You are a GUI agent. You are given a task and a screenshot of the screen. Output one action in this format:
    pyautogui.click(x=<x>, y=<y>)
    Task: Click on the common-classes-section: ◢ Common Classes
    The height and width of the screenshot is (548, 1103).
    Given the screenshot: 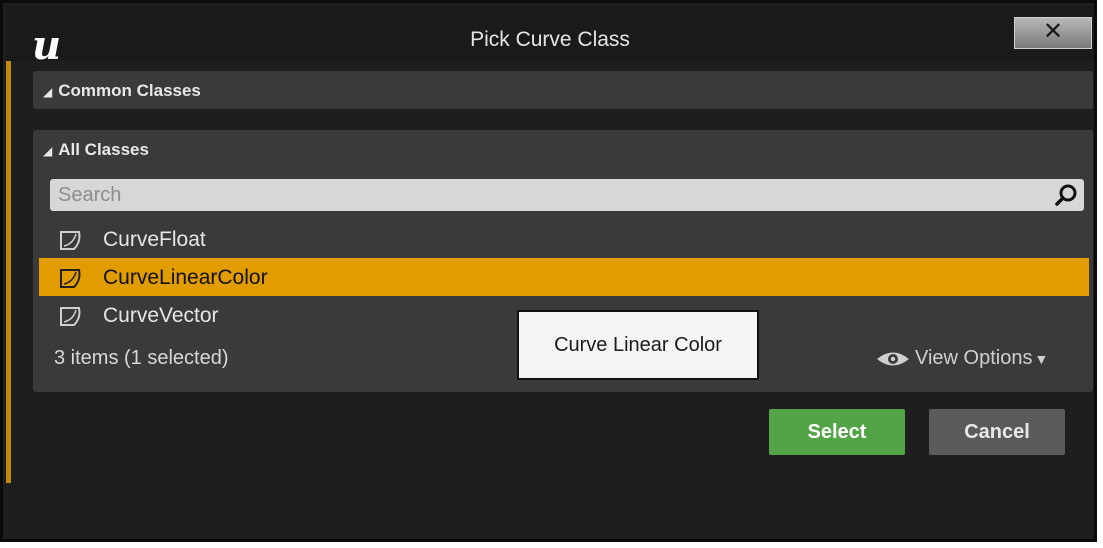 What is the action you would take?
    pyautogui.click(x=563, y=90)
    